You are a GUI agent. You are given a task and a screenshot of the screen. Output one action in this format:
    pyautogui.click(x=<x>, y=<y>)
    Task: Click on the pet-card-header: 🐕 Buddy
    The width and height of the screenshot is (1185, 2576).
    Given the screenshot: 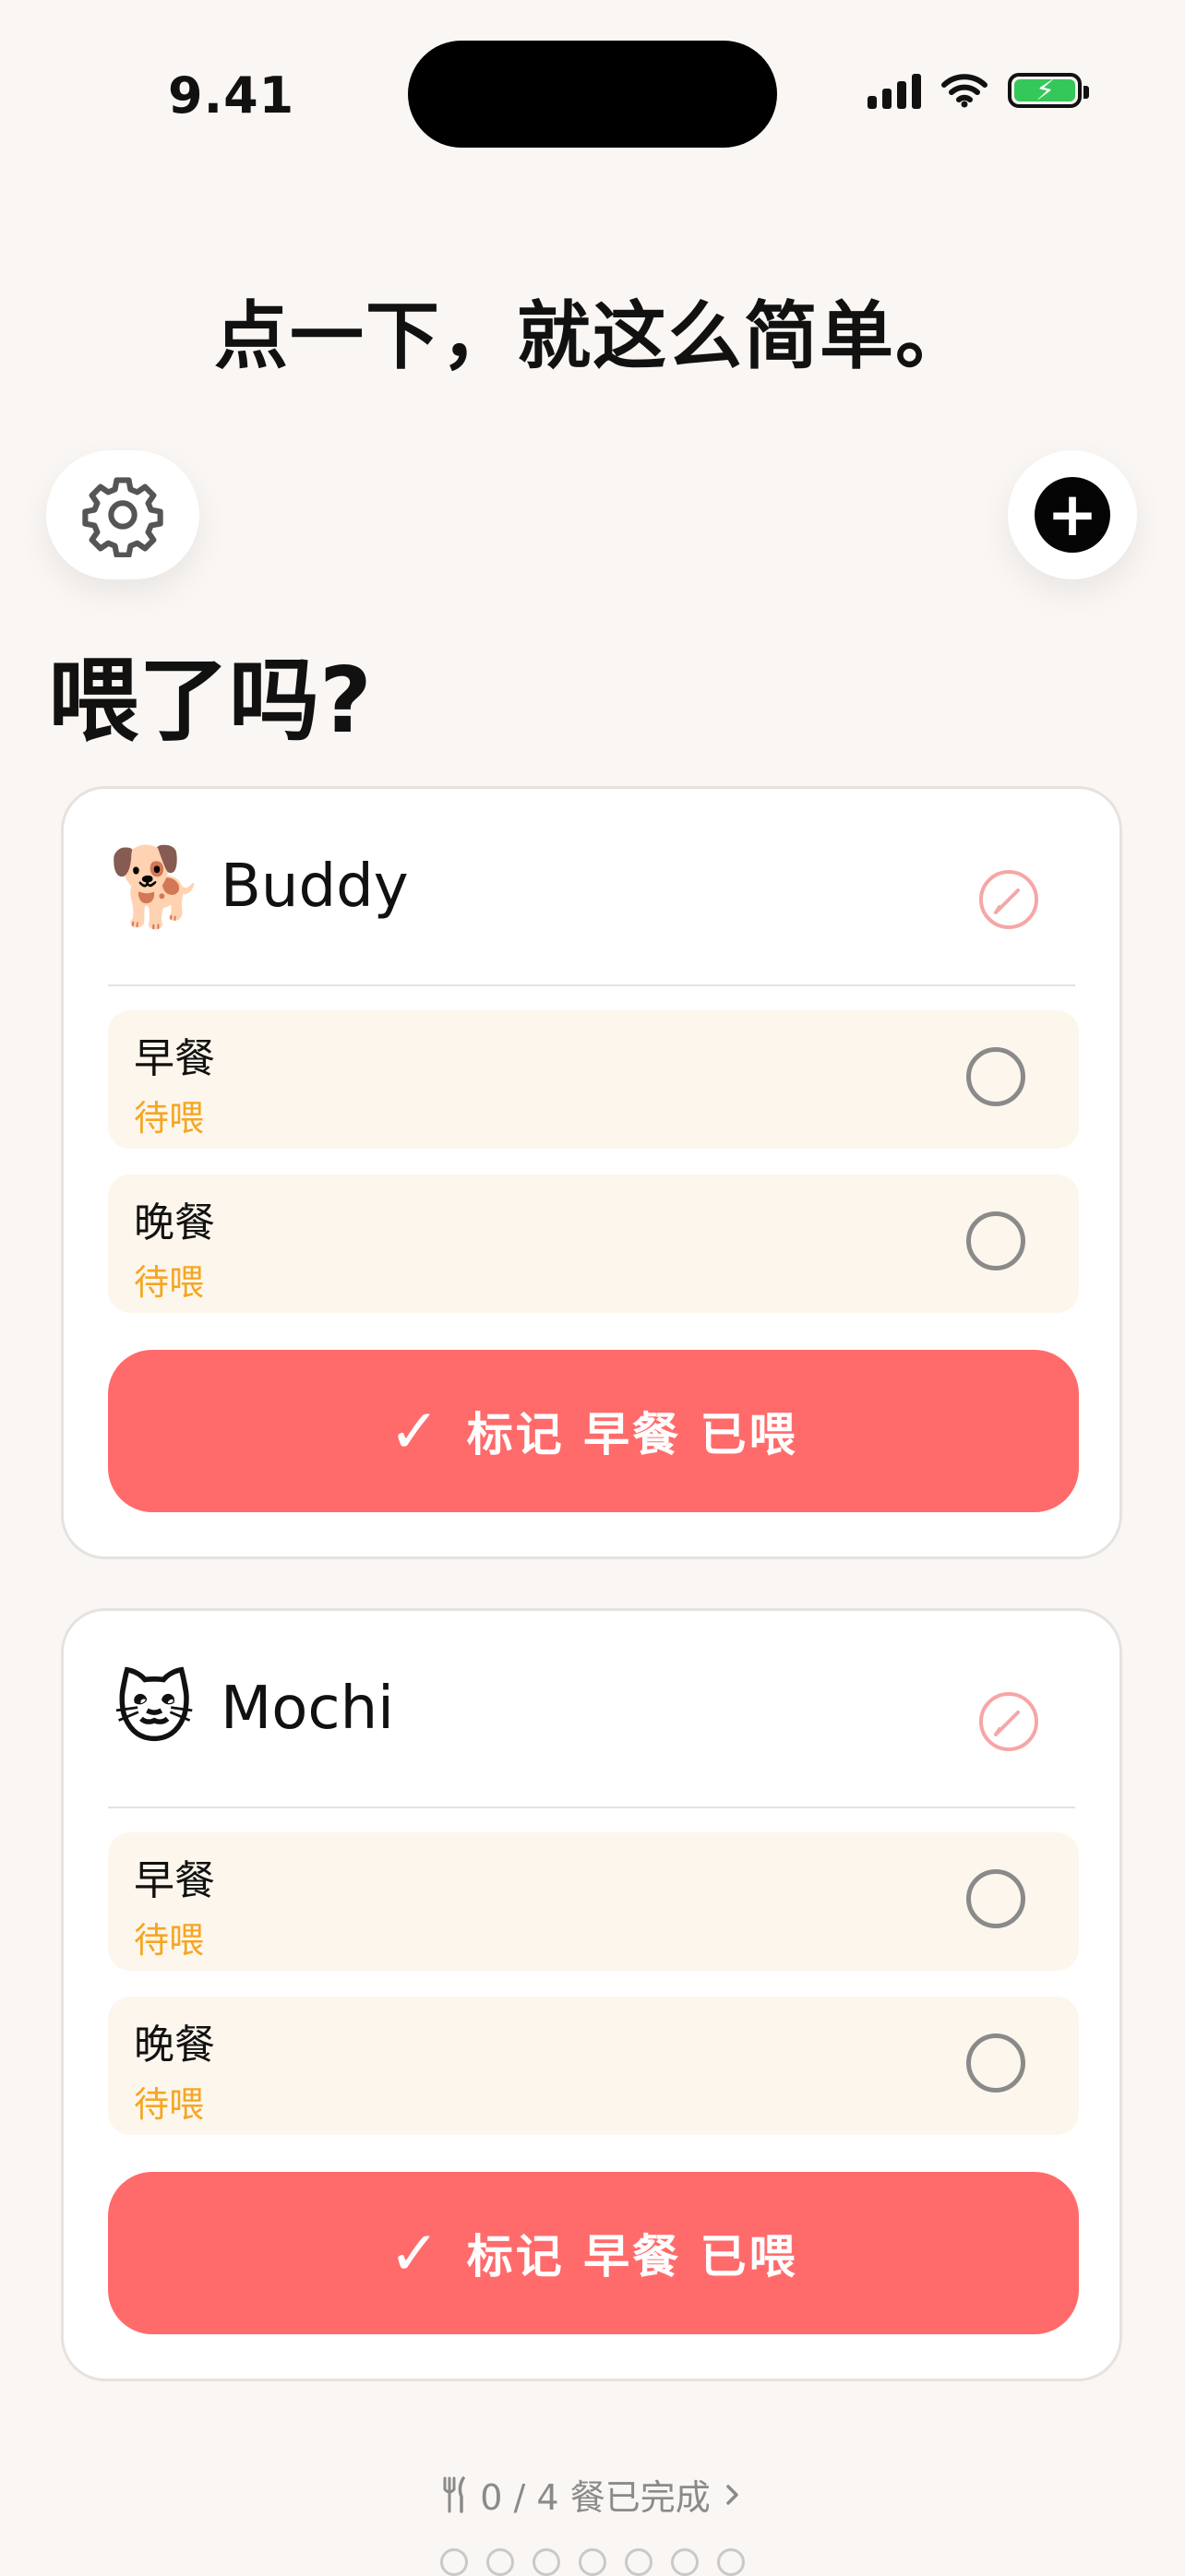 What is the action you would take?
    pyautogui.click(x=591, y=888)
    